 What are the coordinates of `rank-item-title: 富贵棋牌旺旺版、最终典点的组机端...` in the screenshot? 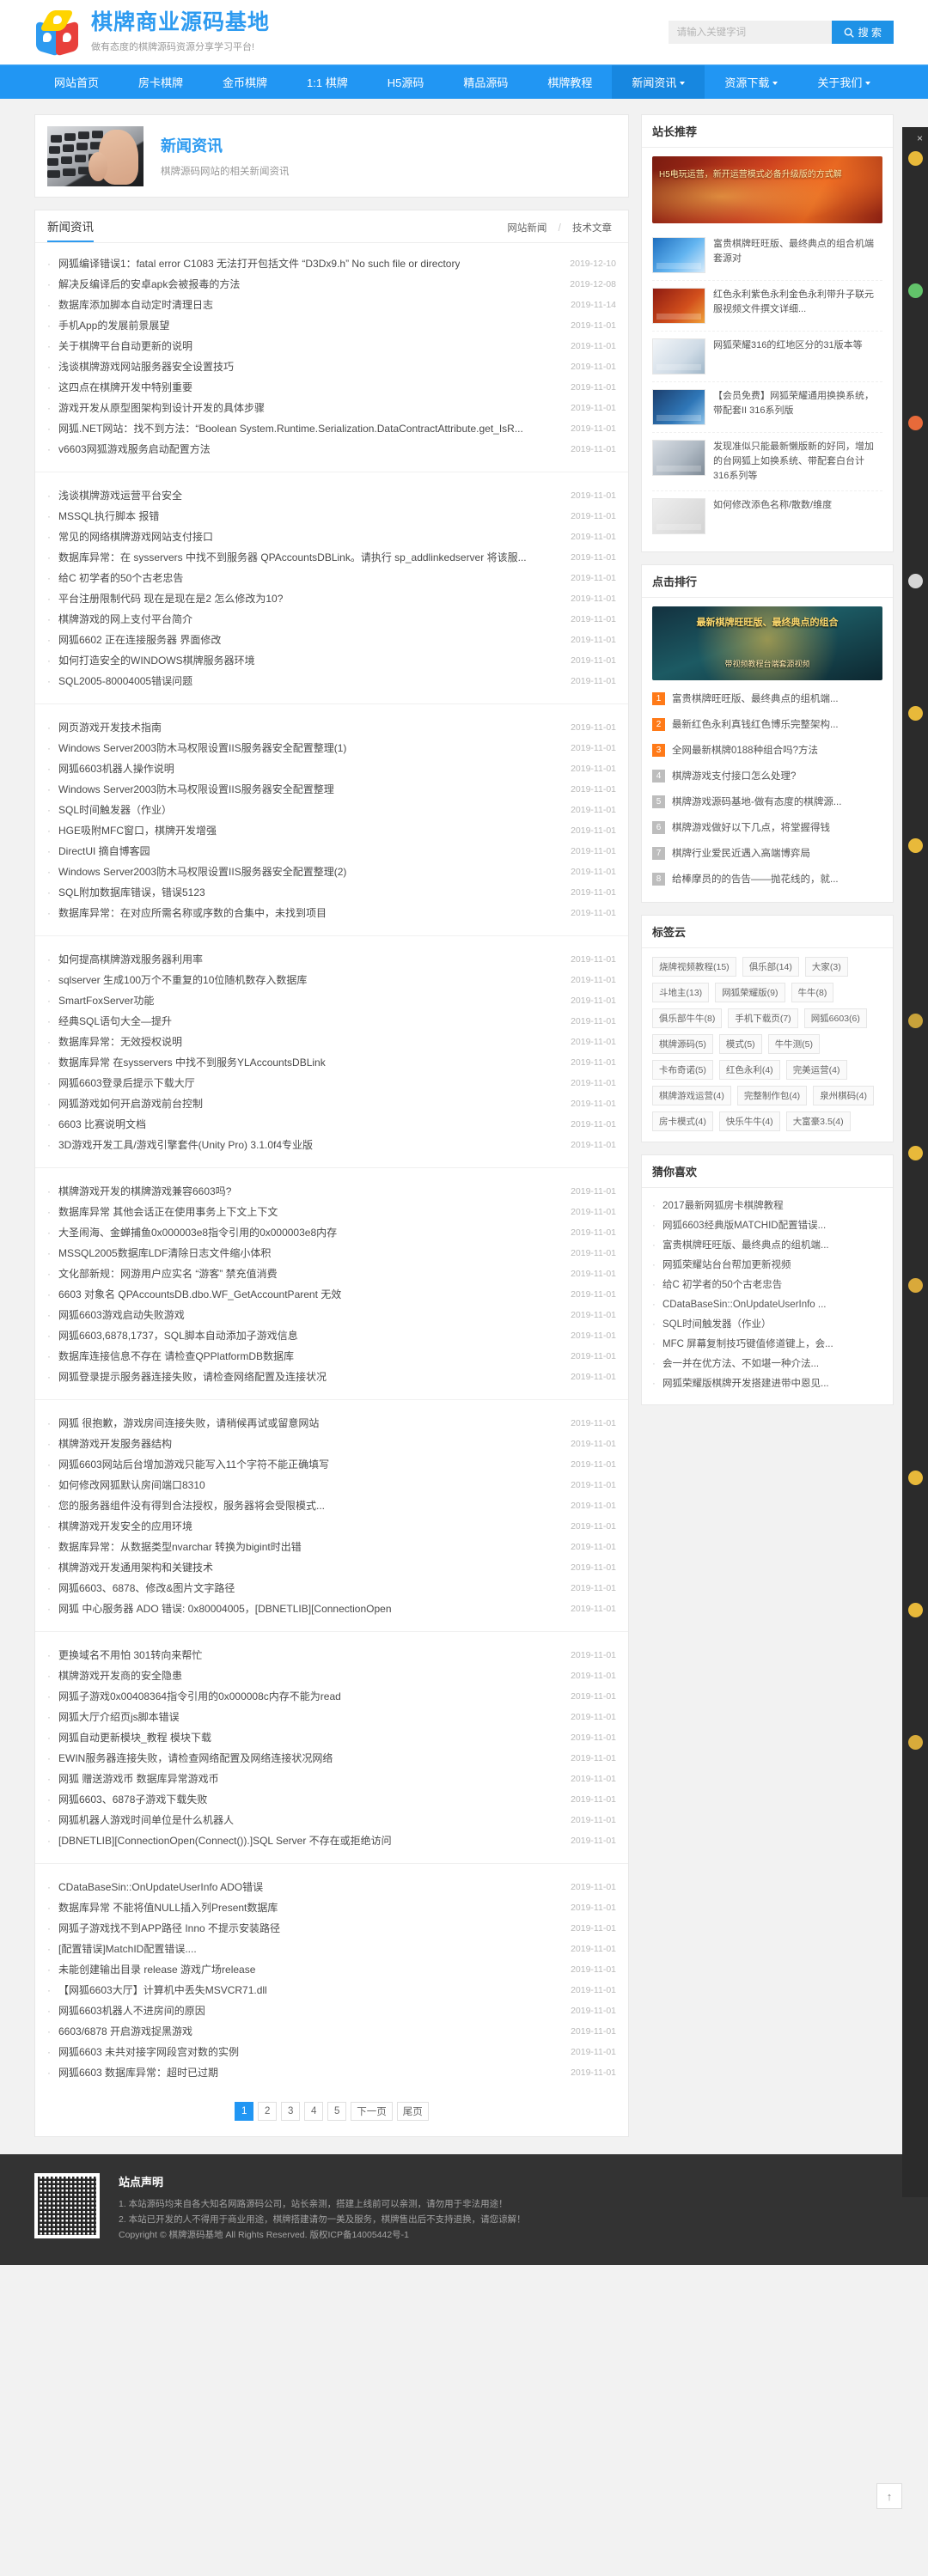 It's located at (755, 698).